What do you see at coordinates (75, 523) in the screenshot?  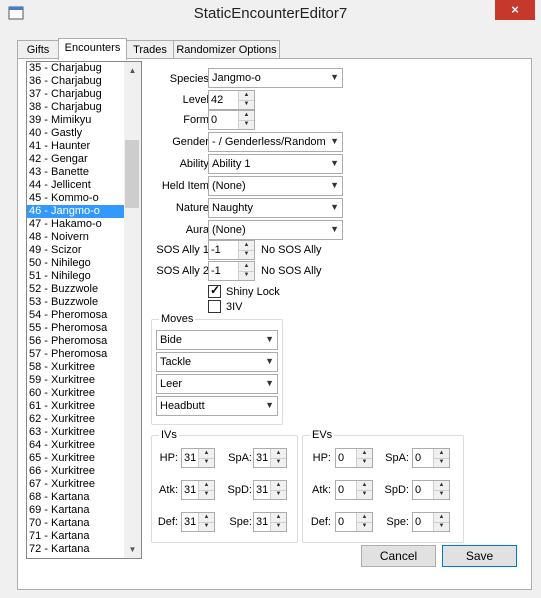 I see `list-item: 70 - Kartana` at bounding box center [75, 523].